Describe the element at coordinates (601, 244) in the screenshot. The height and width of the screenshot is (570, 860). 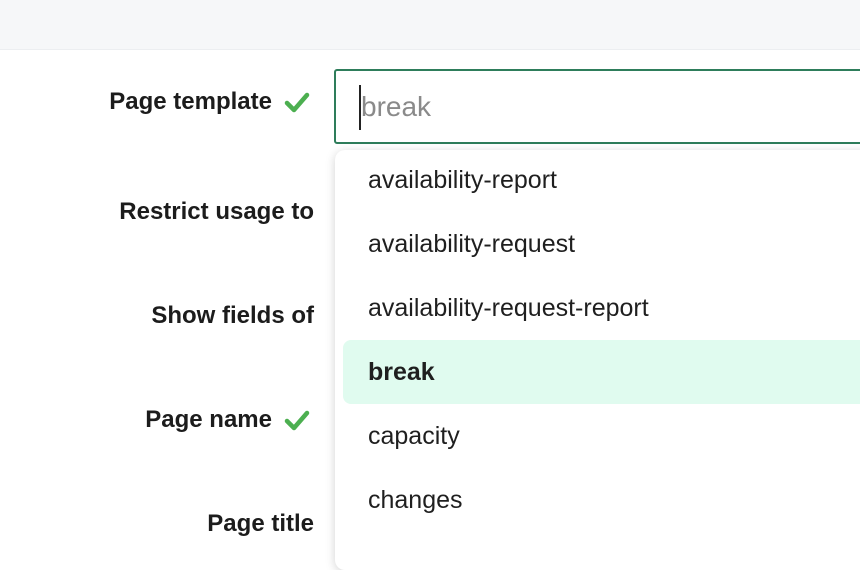
I see `dropdown-option: availability-request` at that location.